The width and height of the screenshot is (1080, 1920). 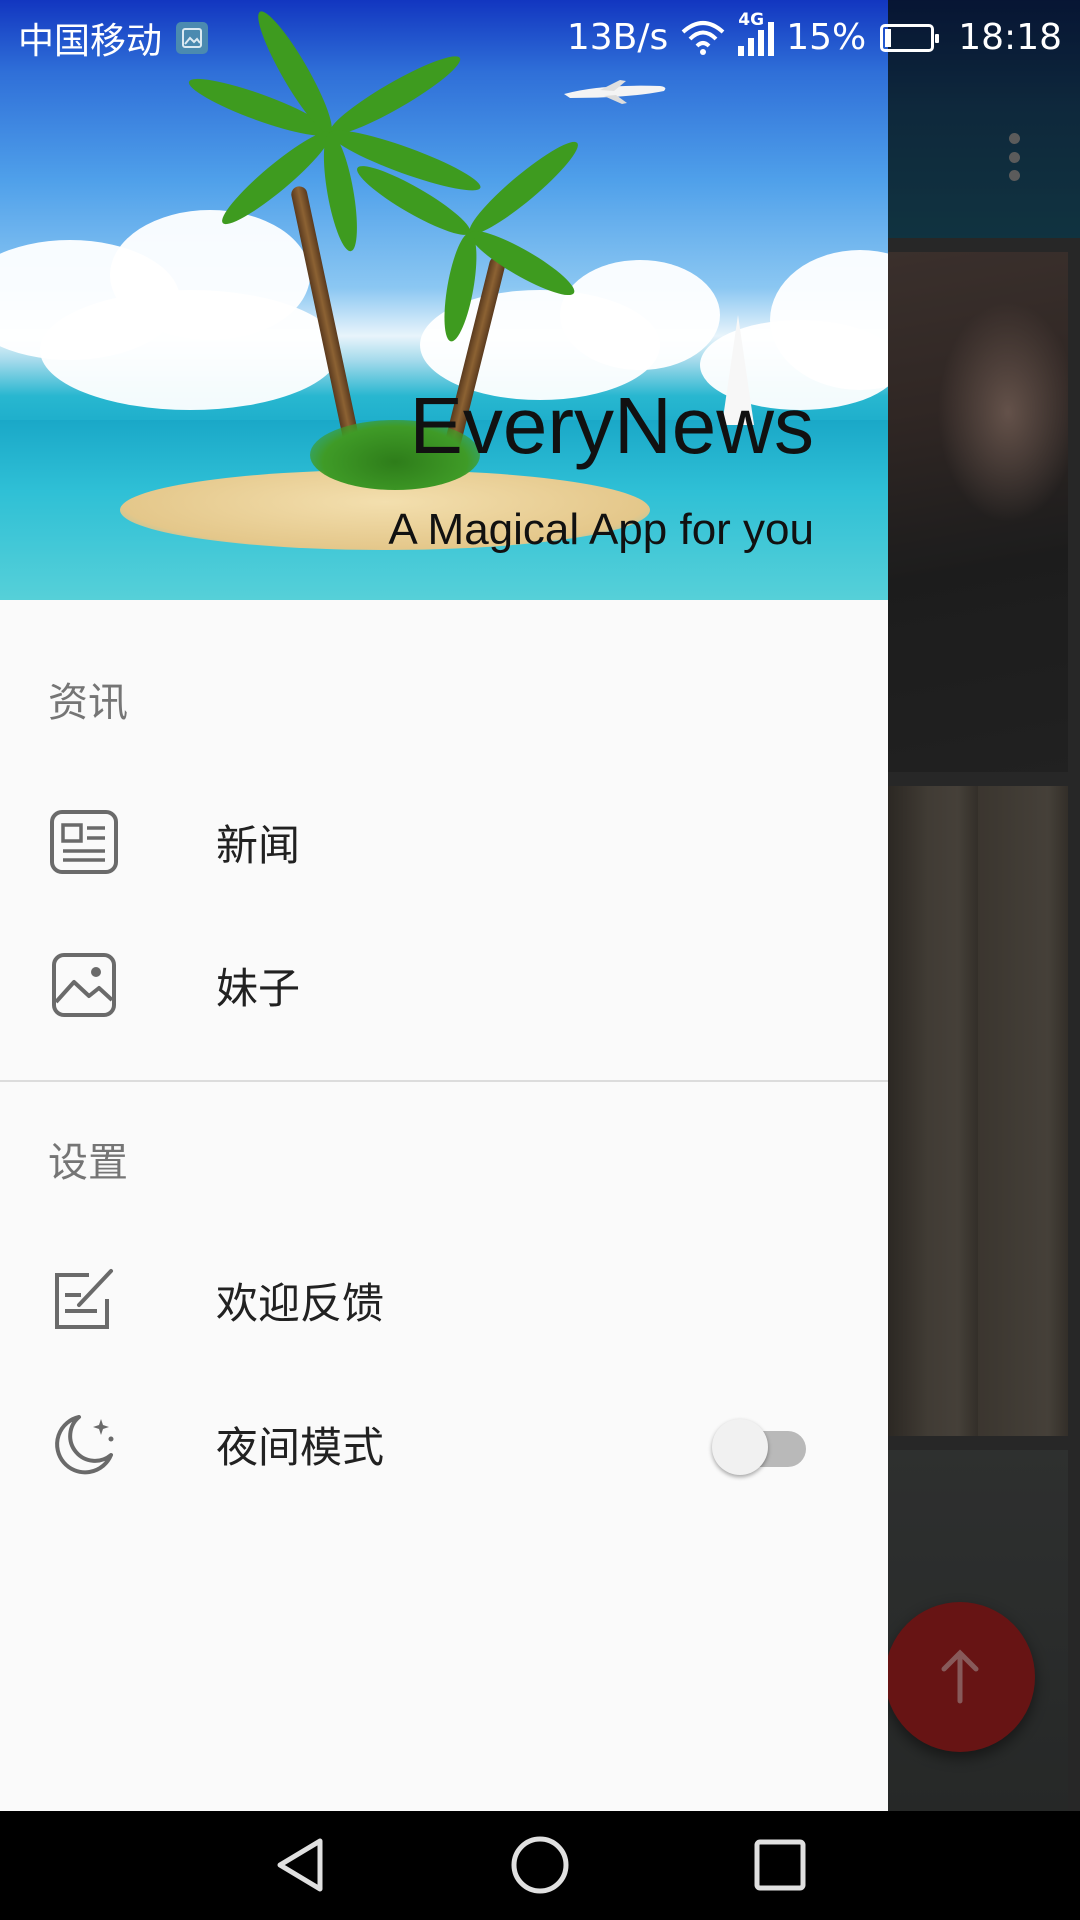 I want to click on drawer-item-feedback: 欢迎反馈, so click(x=444, y=1300).